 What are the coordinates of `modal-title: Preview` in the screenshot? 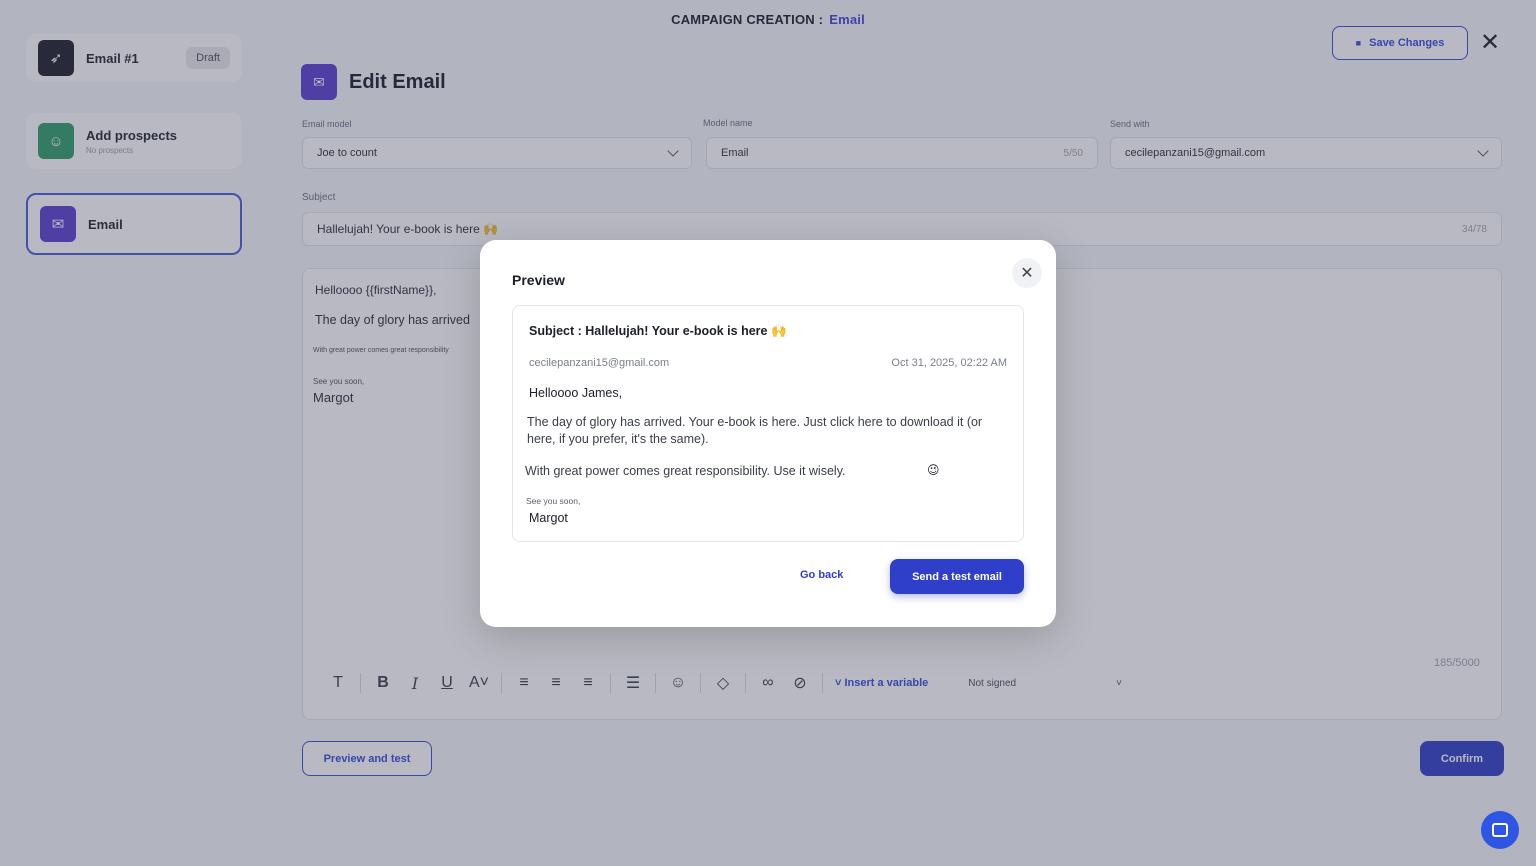 It's located at (538, 280).